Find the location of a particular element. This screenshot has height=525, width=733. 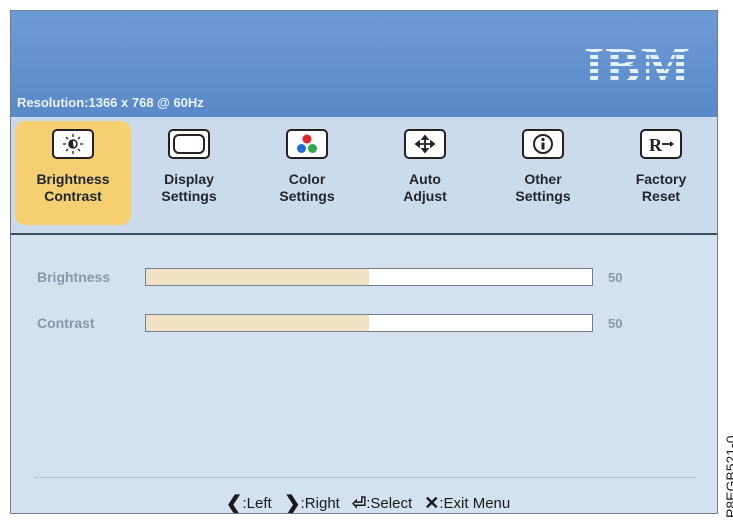

display-icon is located at coordinates (189, 144).